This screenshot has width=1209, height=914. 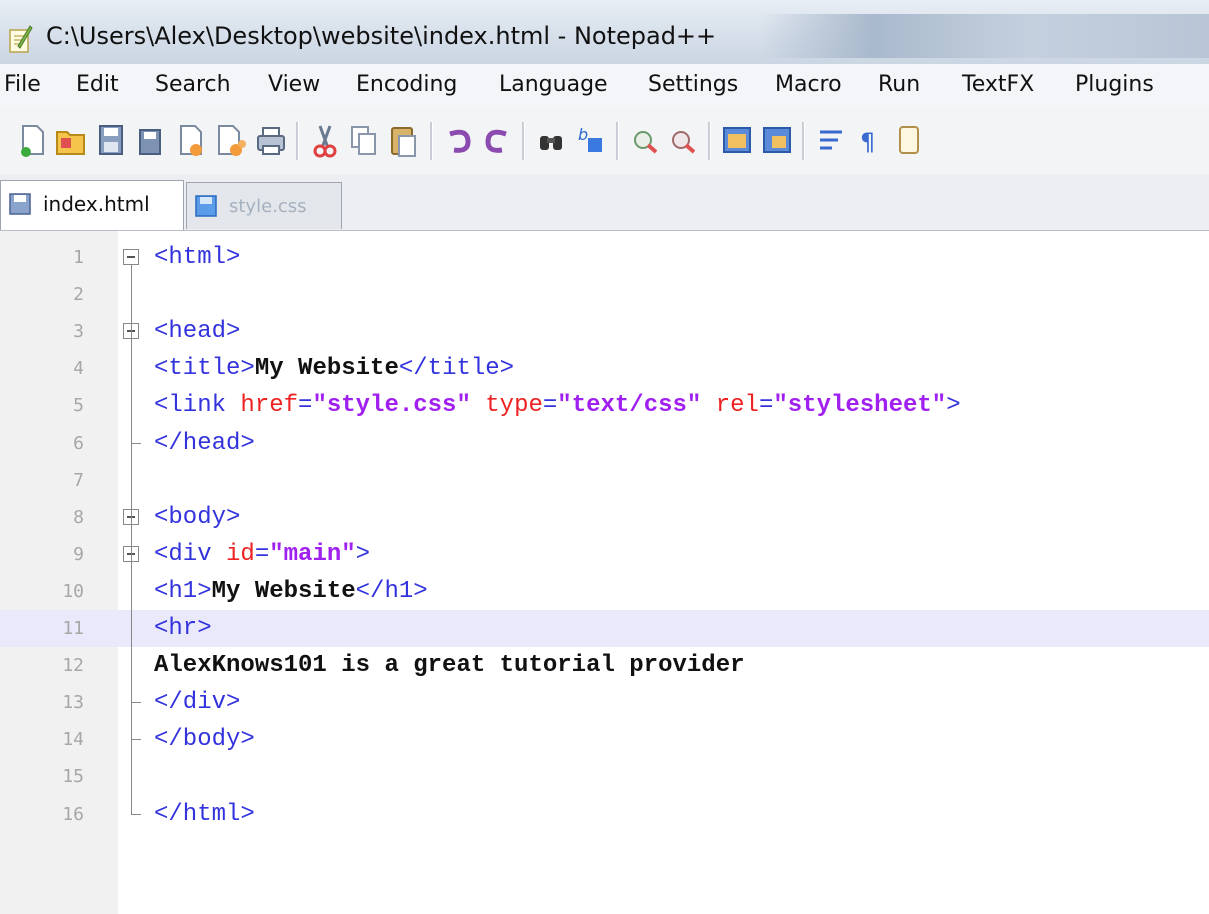 I want to click on code-token: "main", so click(x=312, y=554).